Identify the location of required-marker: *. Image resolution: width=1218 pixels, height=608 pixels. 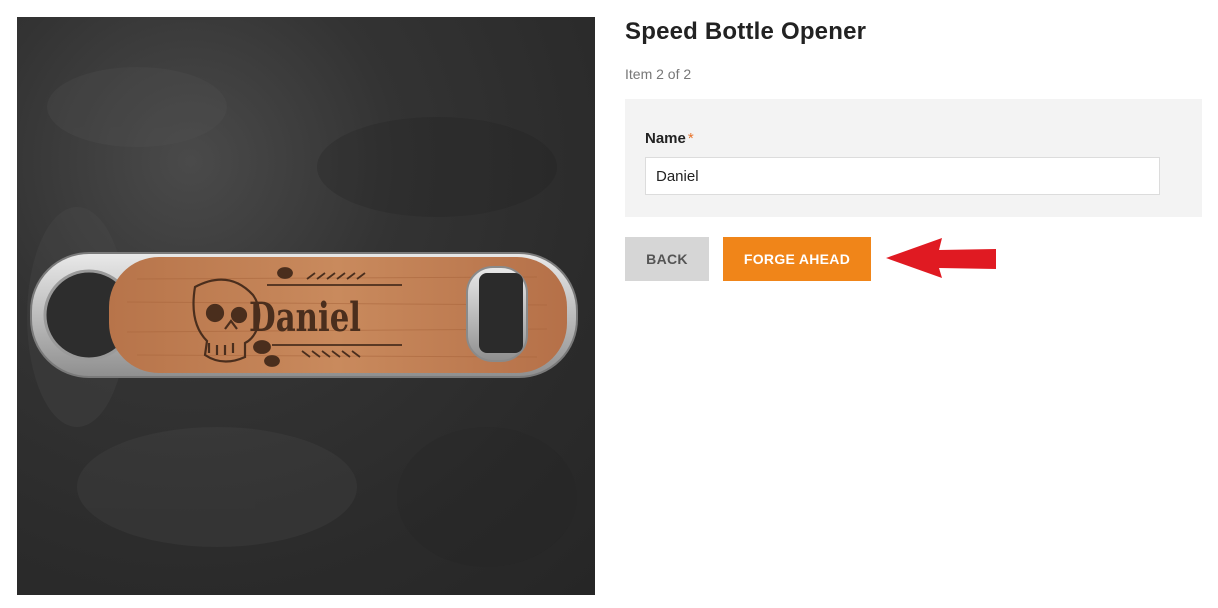
(690, 138).